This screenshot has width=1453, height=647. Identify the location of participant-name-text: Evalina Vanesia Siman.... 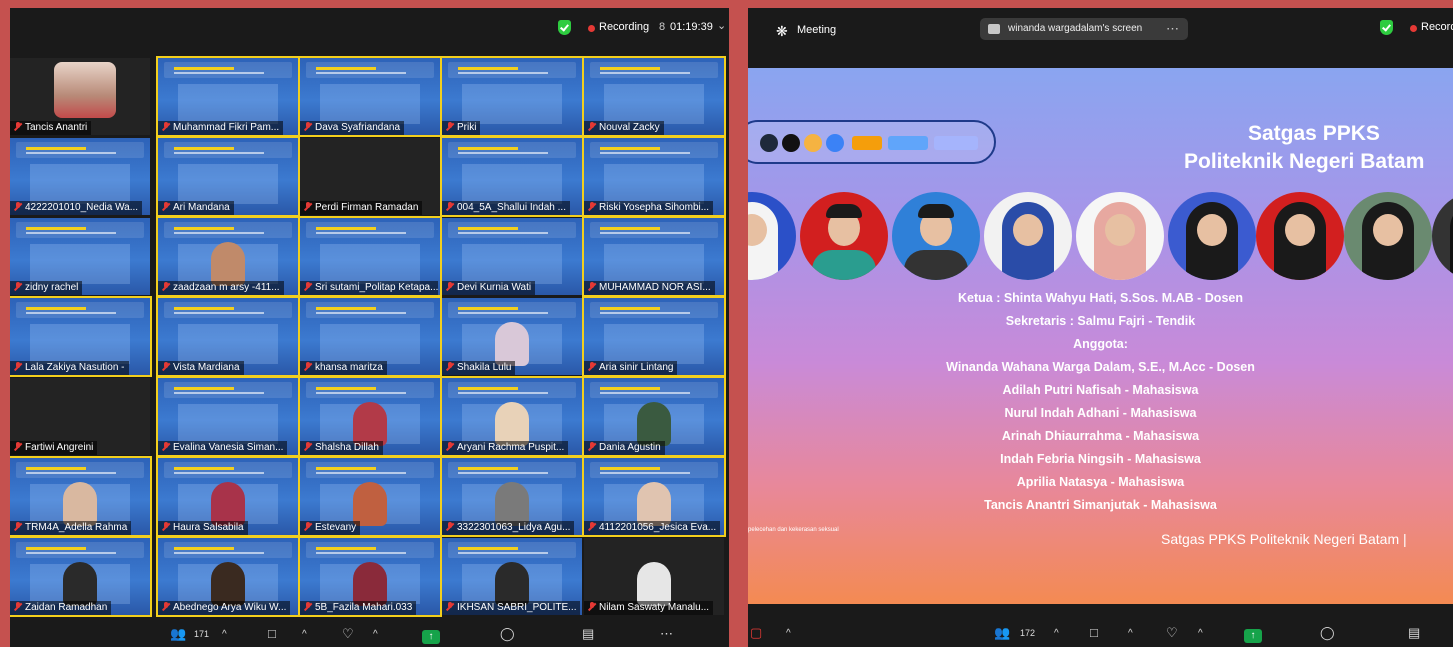
(228, 447).